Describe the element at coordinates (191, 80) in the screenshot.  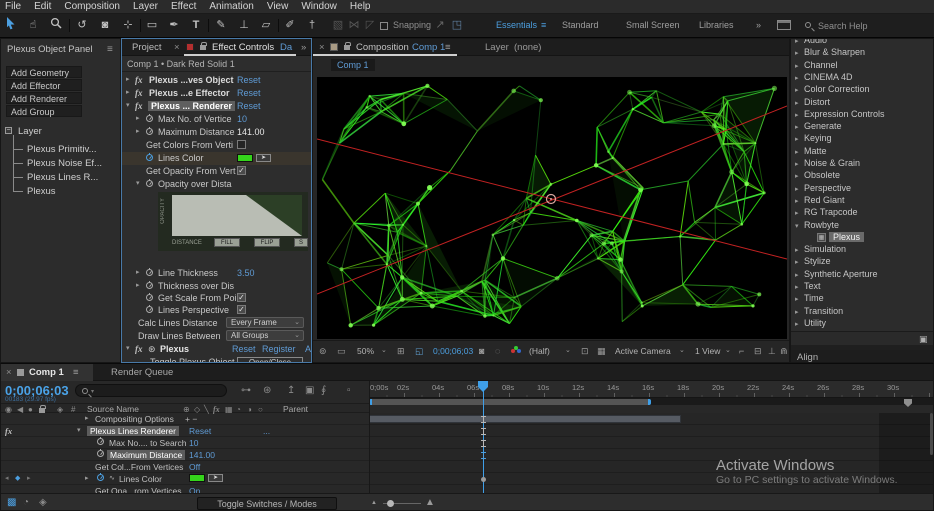
I see `effect-name: Plexus ...ves Object` at that location.